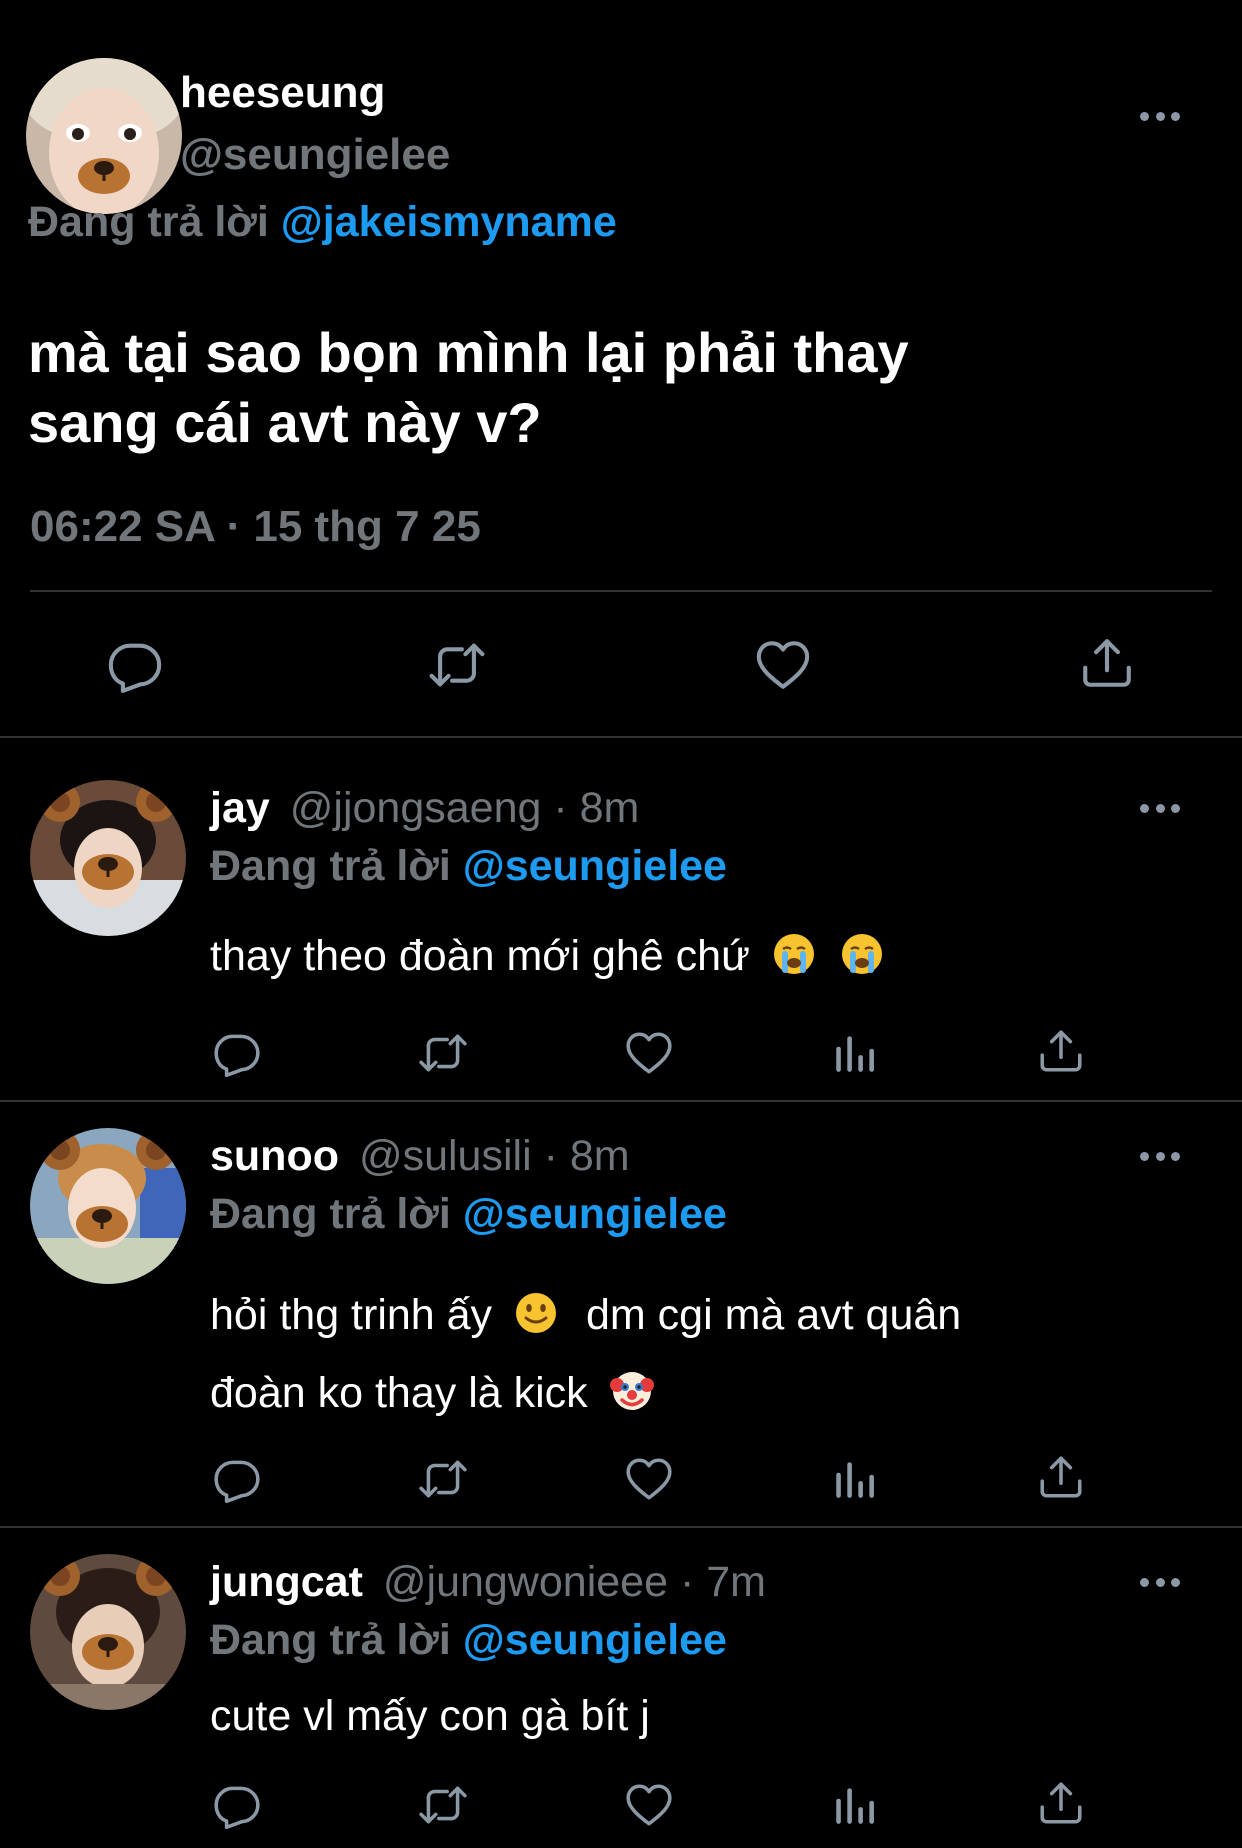 Image resolution: width=1242 pixels, height=1848 pixels. What do you see at coordinates (723, 1582) in the screenshot?
I see `reply-time: · 7m` at bounding box center [723, 1582].